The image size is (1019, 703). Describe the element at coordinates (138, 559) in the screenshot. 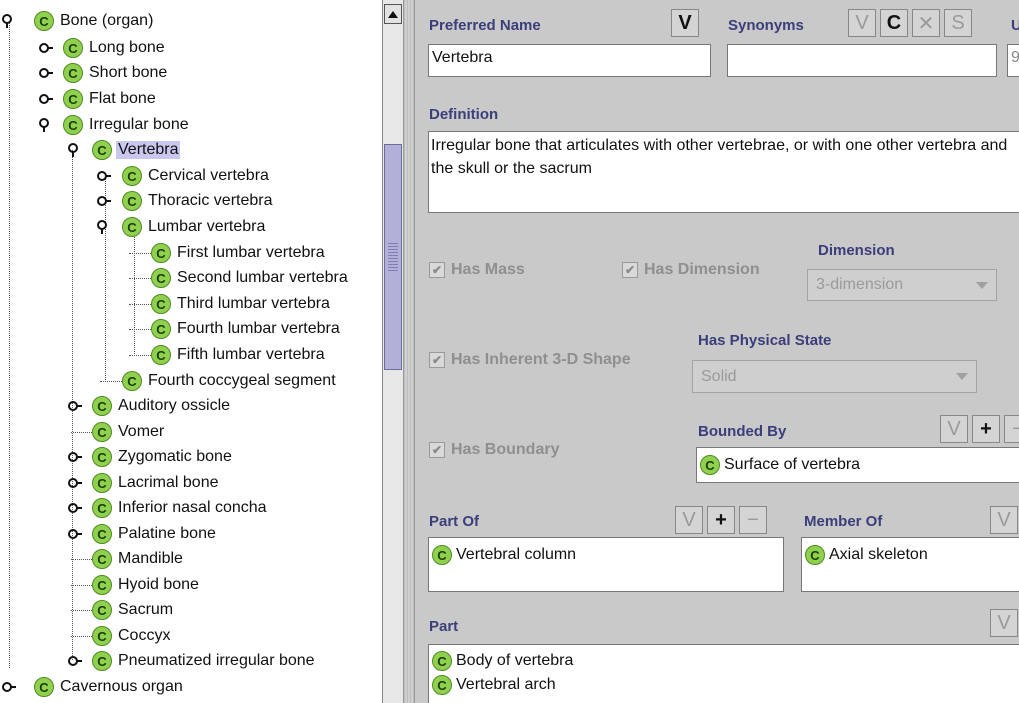

I see `tree-node: C Mandible` at that location.